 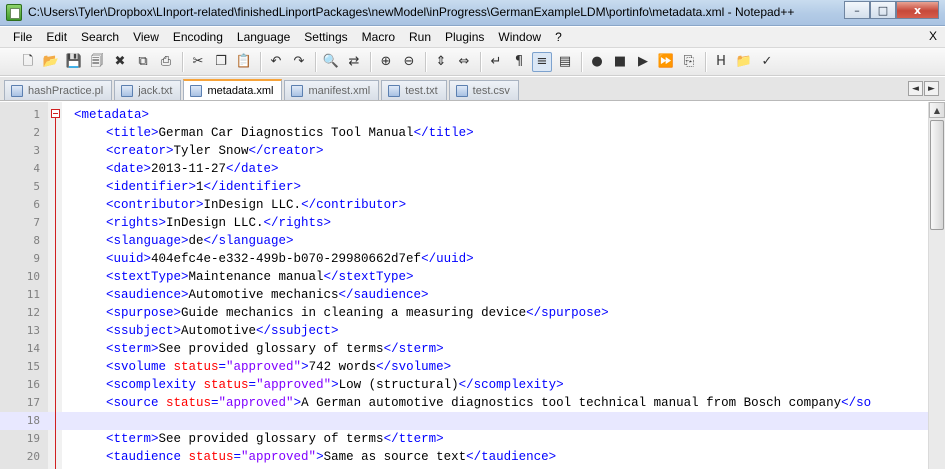 What do you see at coordinates (51, 62) in the screenshot?
I see `open-file-icon: 📂` at bounding box center [51, 62].